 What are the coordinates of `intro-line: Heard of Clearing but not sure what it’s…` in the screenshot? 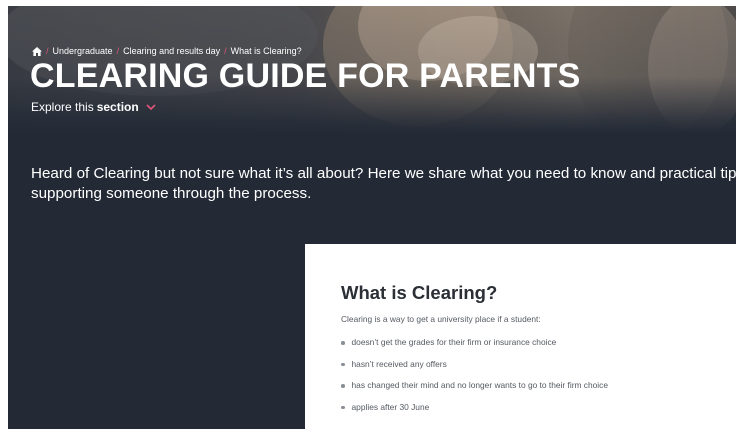 It's located at (383, 173).